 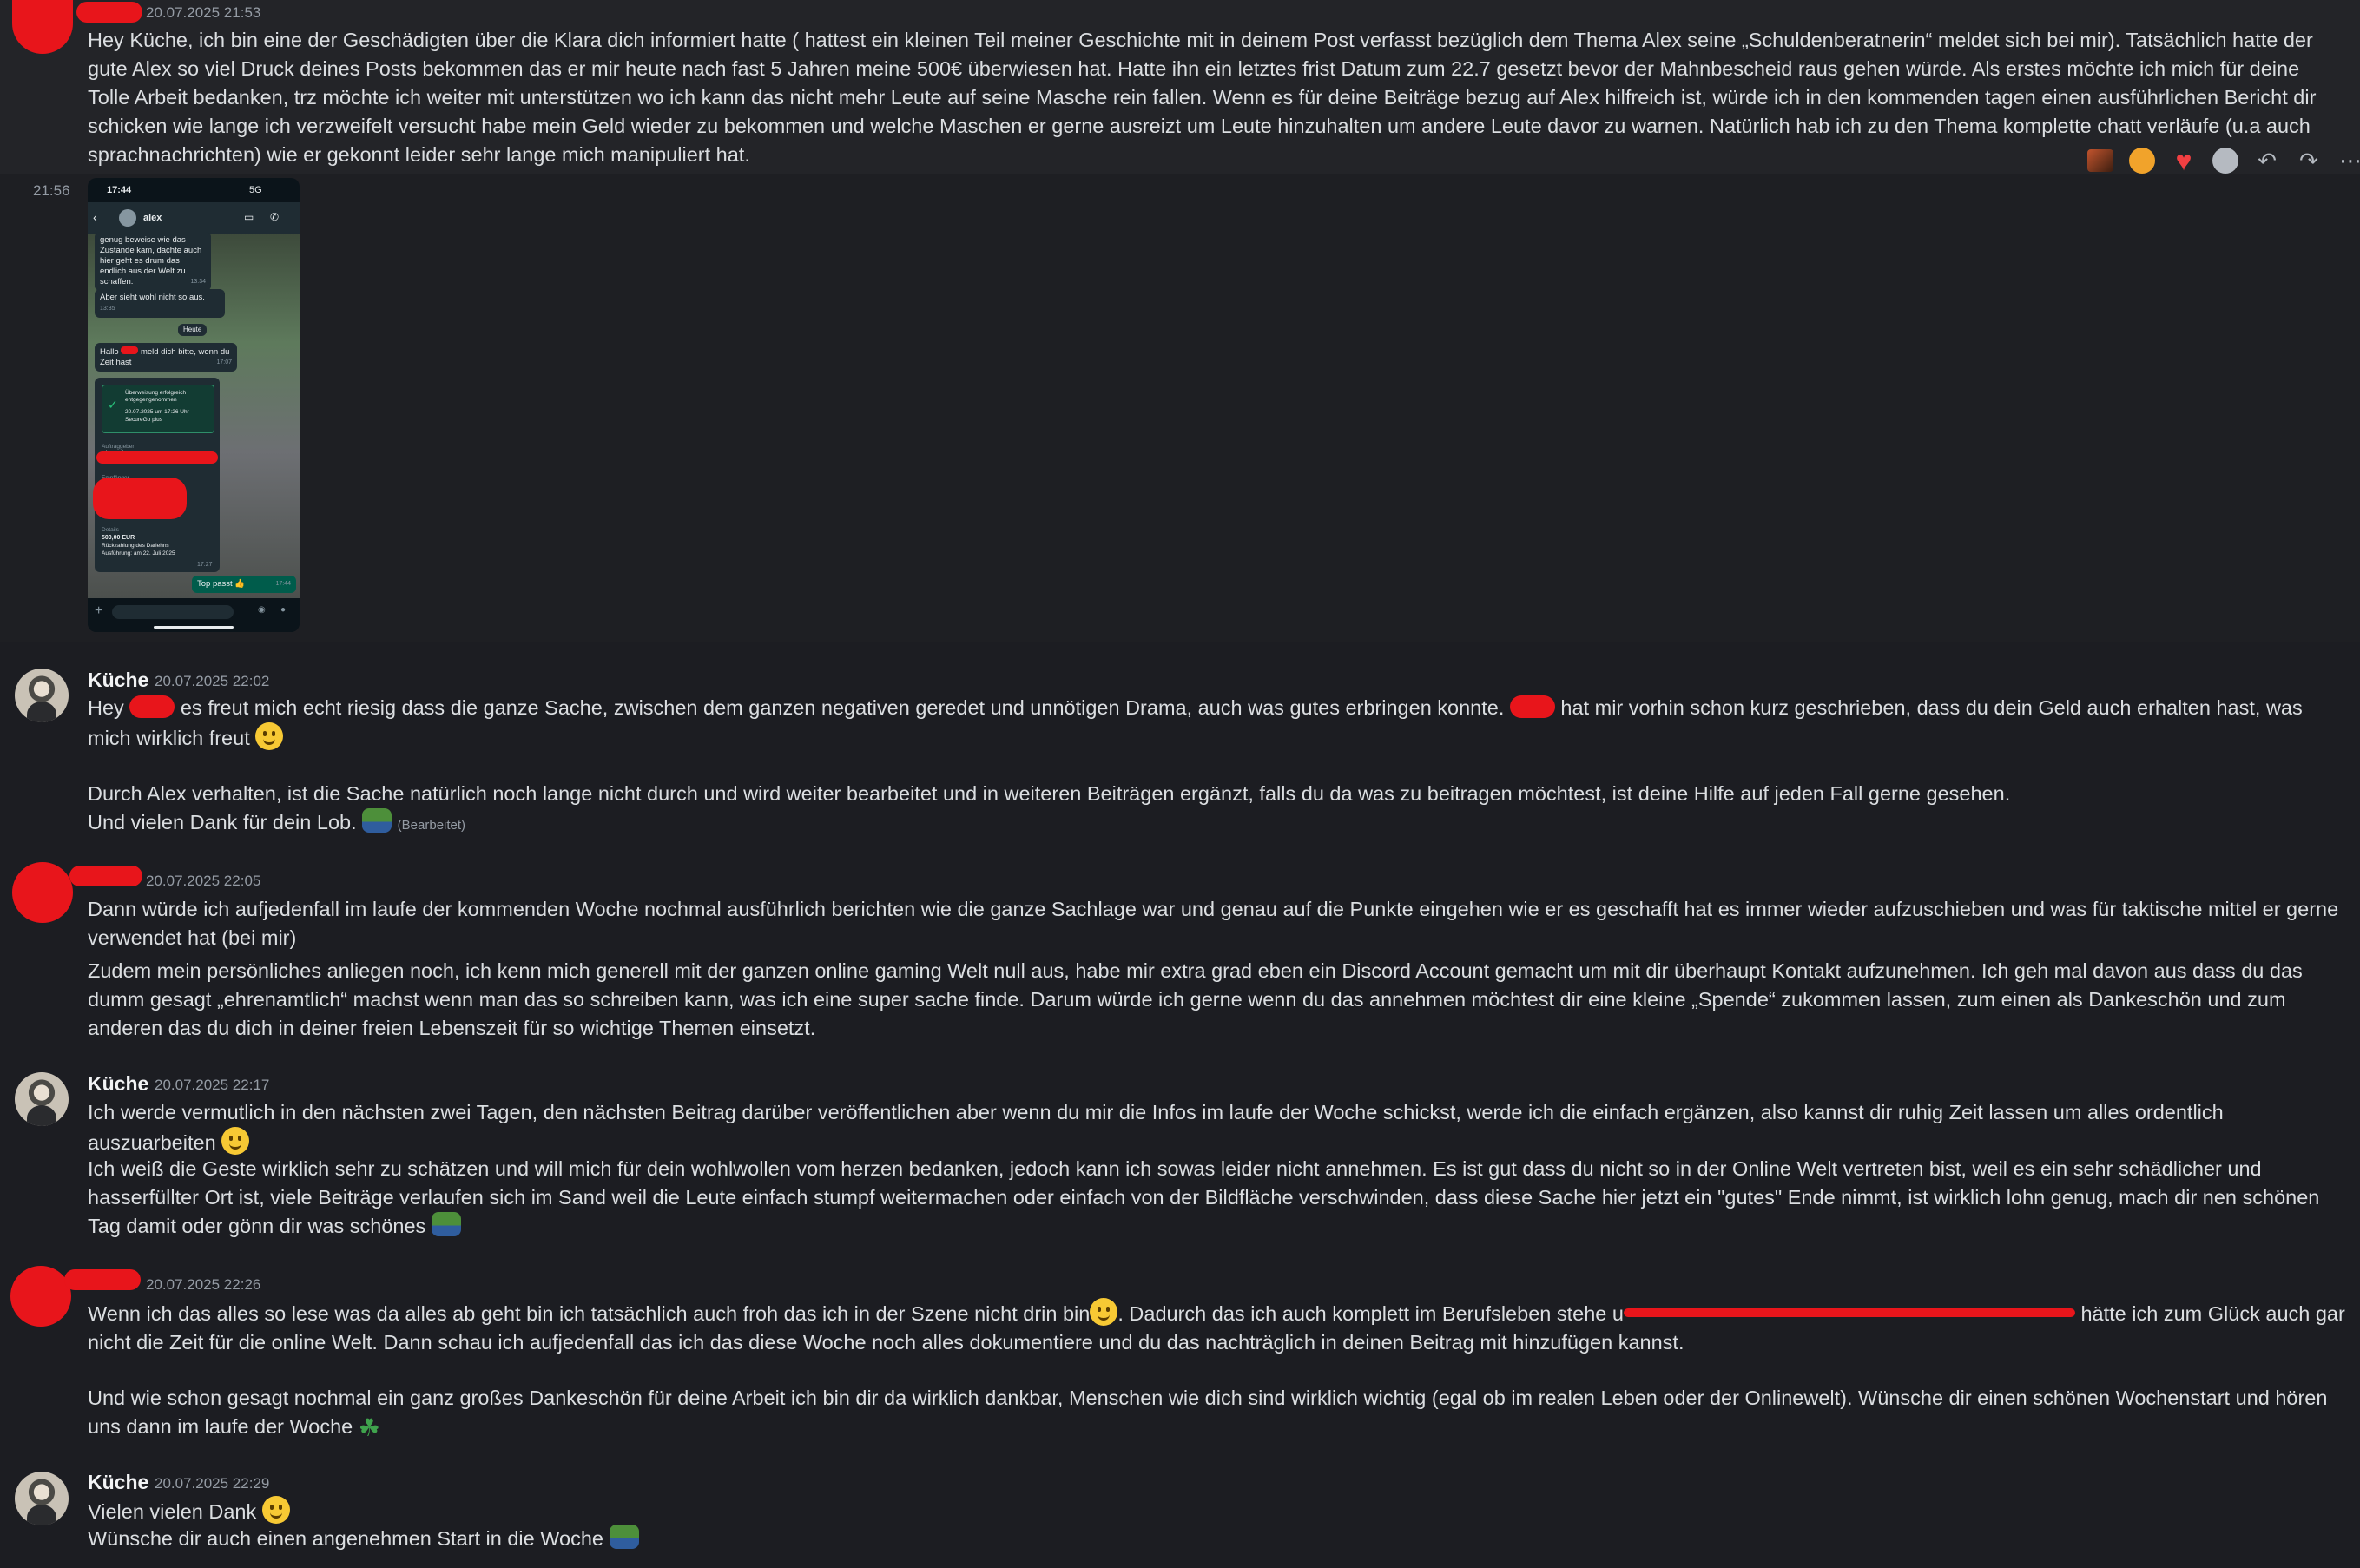 What do you see at coordinates (51, 190) in the screenshot?
I see `message-side-time: 21:56` at bounding box center [51, 190].